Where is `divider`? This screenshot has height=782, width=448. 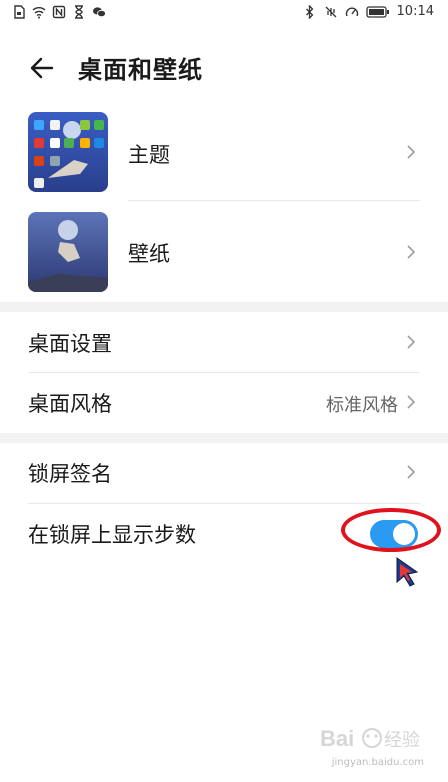
divider is located at coordinates (274, 200).